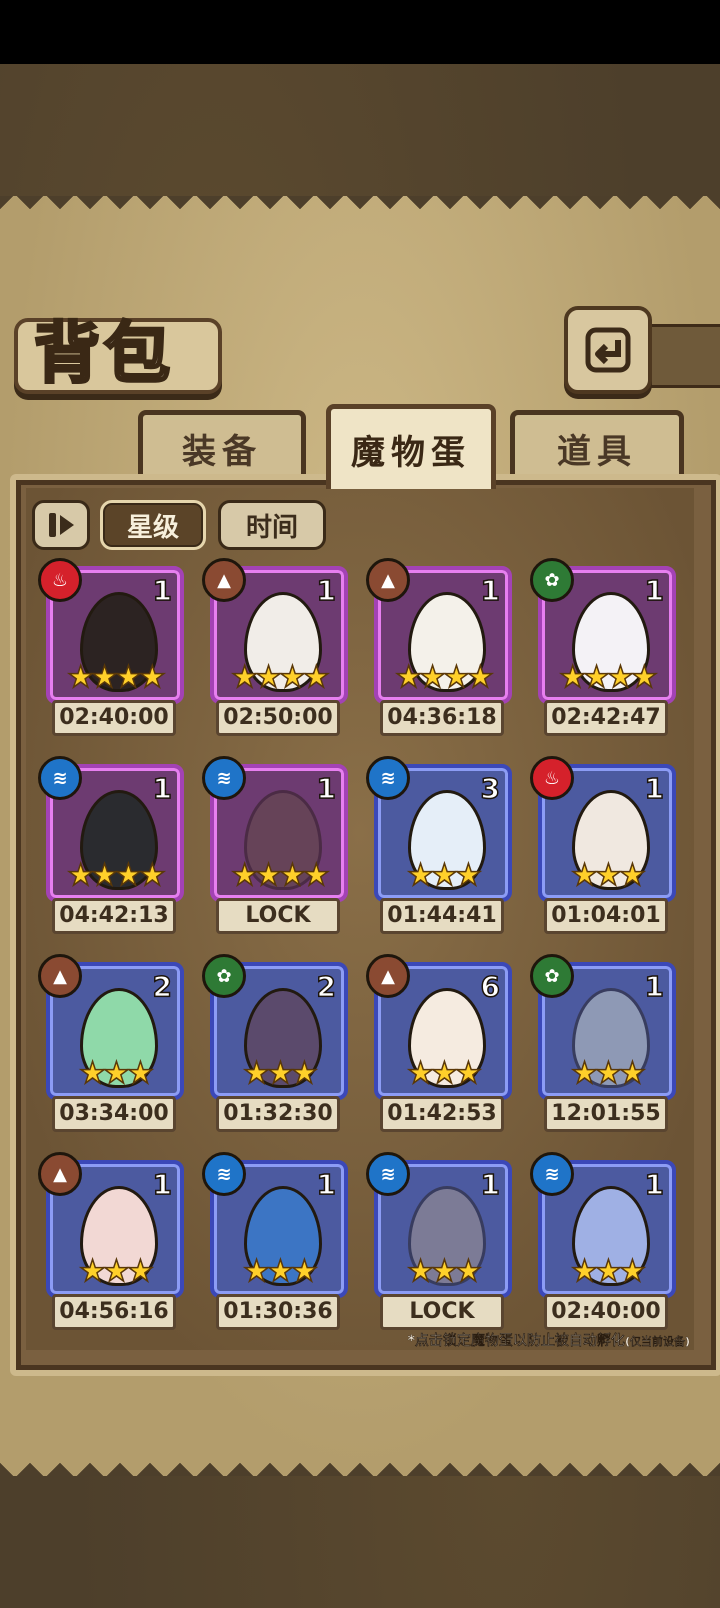 The height and width of the screenshot is (1608, 720). What do you see at coordinates (275, 845) in the screenshot?
I see `egg-card: ≋ 1 ★★★★ LOCK` at bounding box center [275, 845].